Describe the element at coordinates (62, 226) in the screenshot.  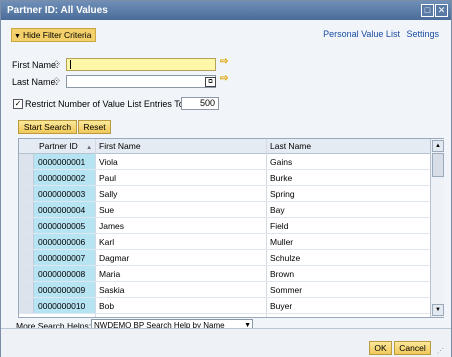
I see `partner-id-cell: 0000000005` at that location.